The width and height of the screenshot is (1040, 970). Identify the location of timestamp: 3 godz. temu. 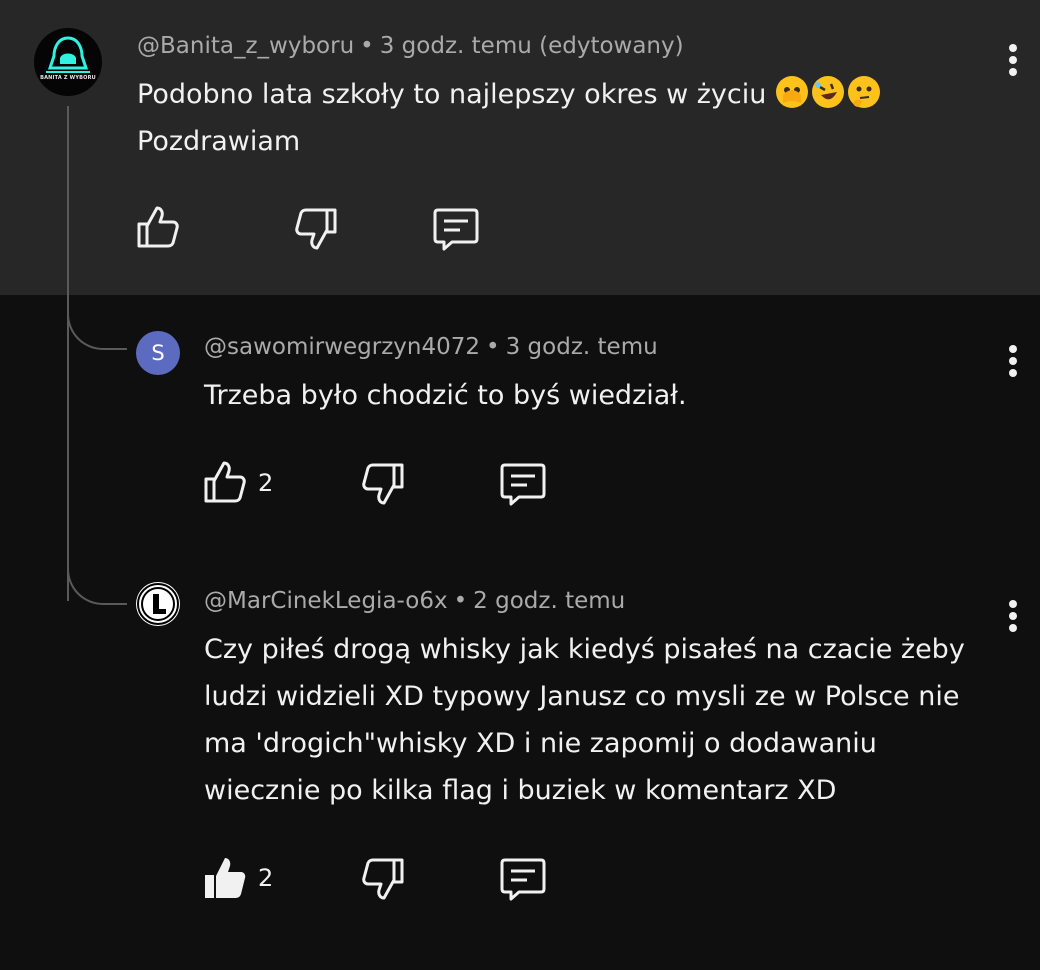
(582, 347).